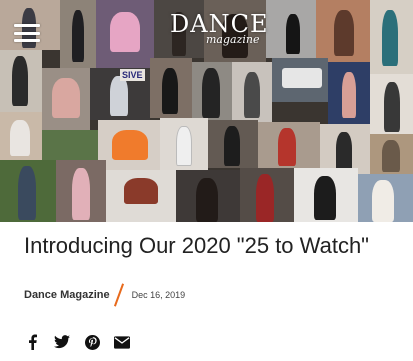  Describe the element at coordinates (67, 295) in the screenshot. I see `author-link: Dance Magazine` at that location.